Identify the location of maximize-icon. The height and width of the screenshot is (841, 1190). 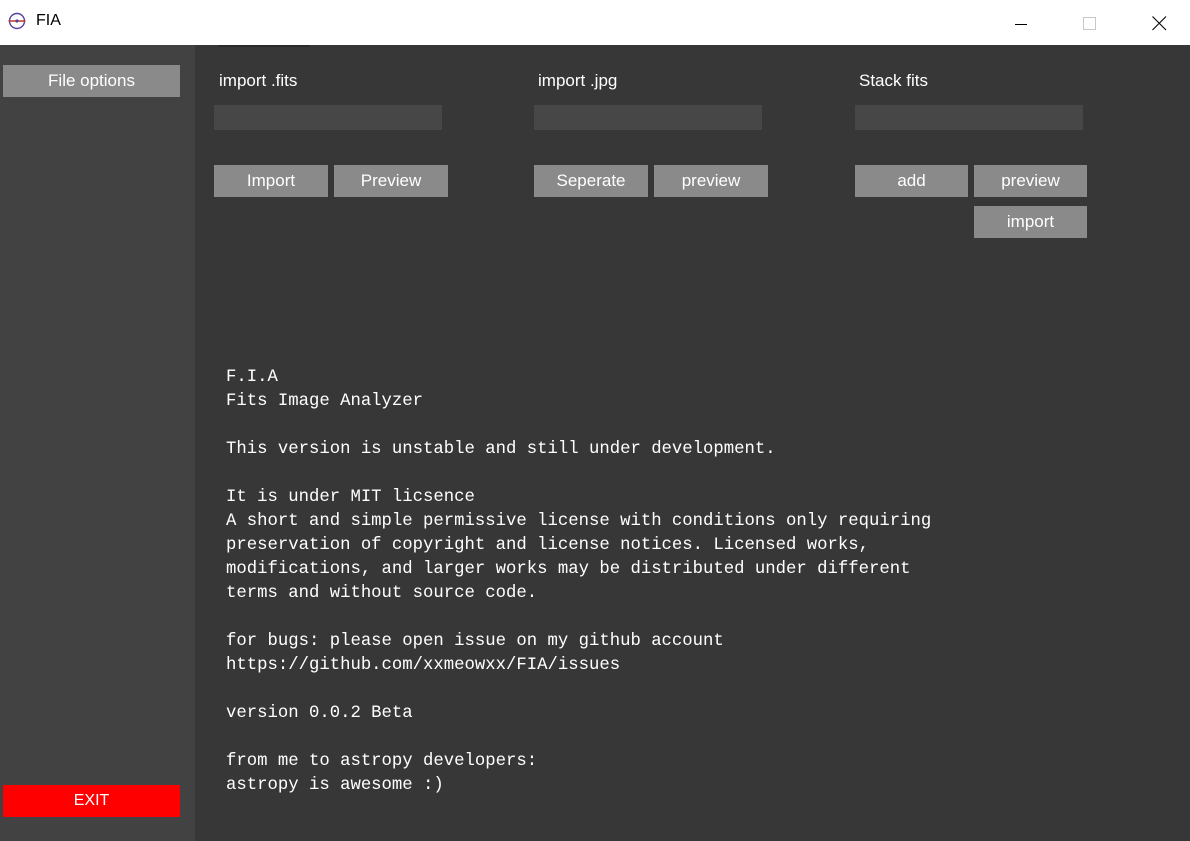
(1089, 23).